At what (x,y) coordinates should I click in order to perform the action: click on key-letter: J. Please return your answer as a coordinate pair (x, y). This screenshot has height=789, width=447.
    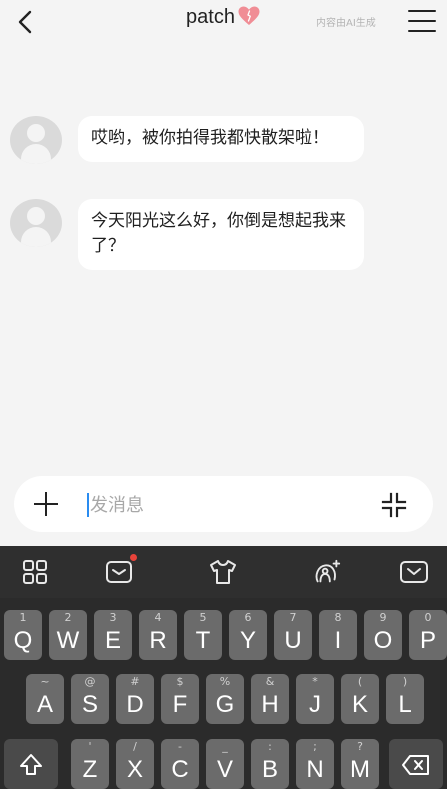
    Looking at the image, I should click on (315, 704).